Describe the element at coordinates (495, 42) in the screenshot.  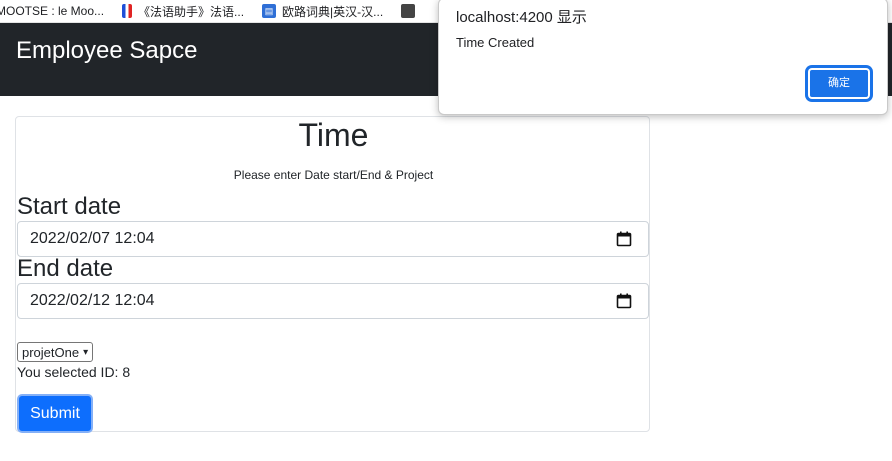
I see `alert-message: Time Created` at that location.